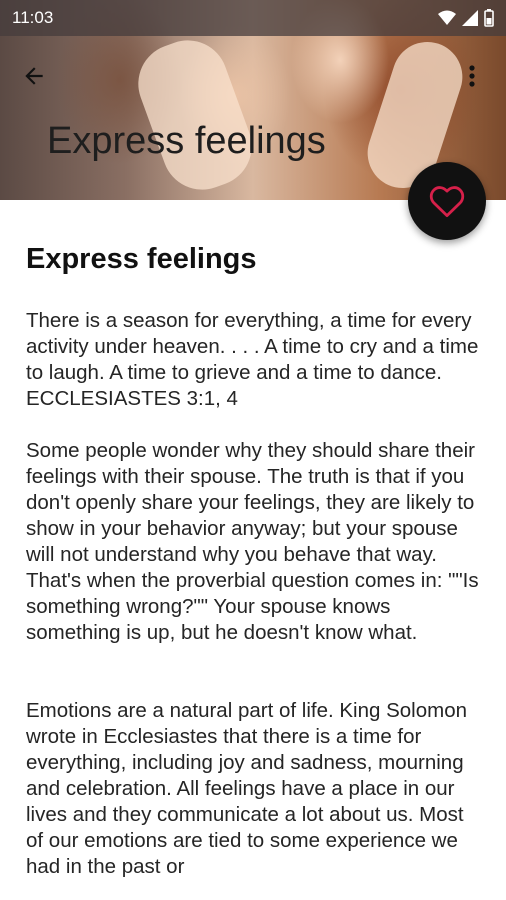 This screenshot has width=506, height=900. What do you see at coordinates (33, 17) in the screenshot?
I see `status-time: 11:03` at bounding box center [33, 17].